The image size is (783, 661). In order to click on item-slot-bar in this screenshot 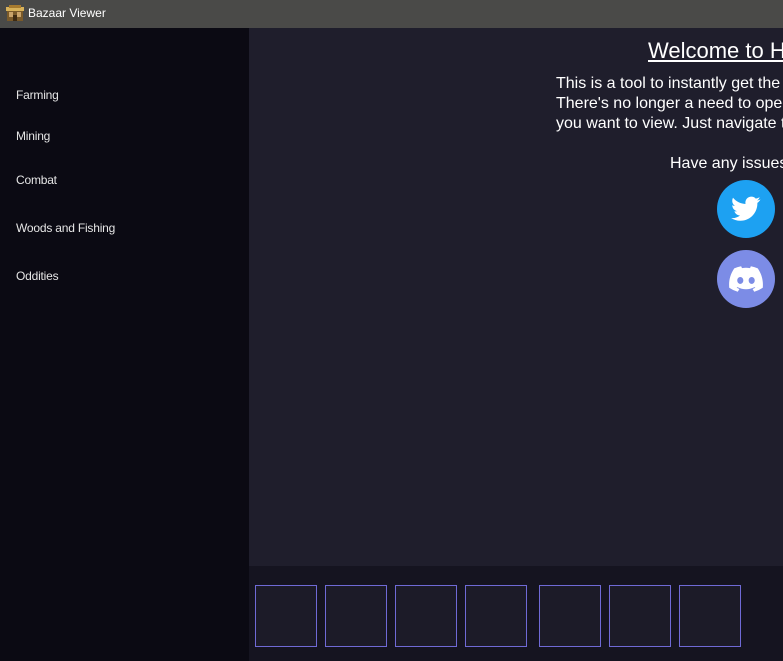, I will do `click(516, 613)`.